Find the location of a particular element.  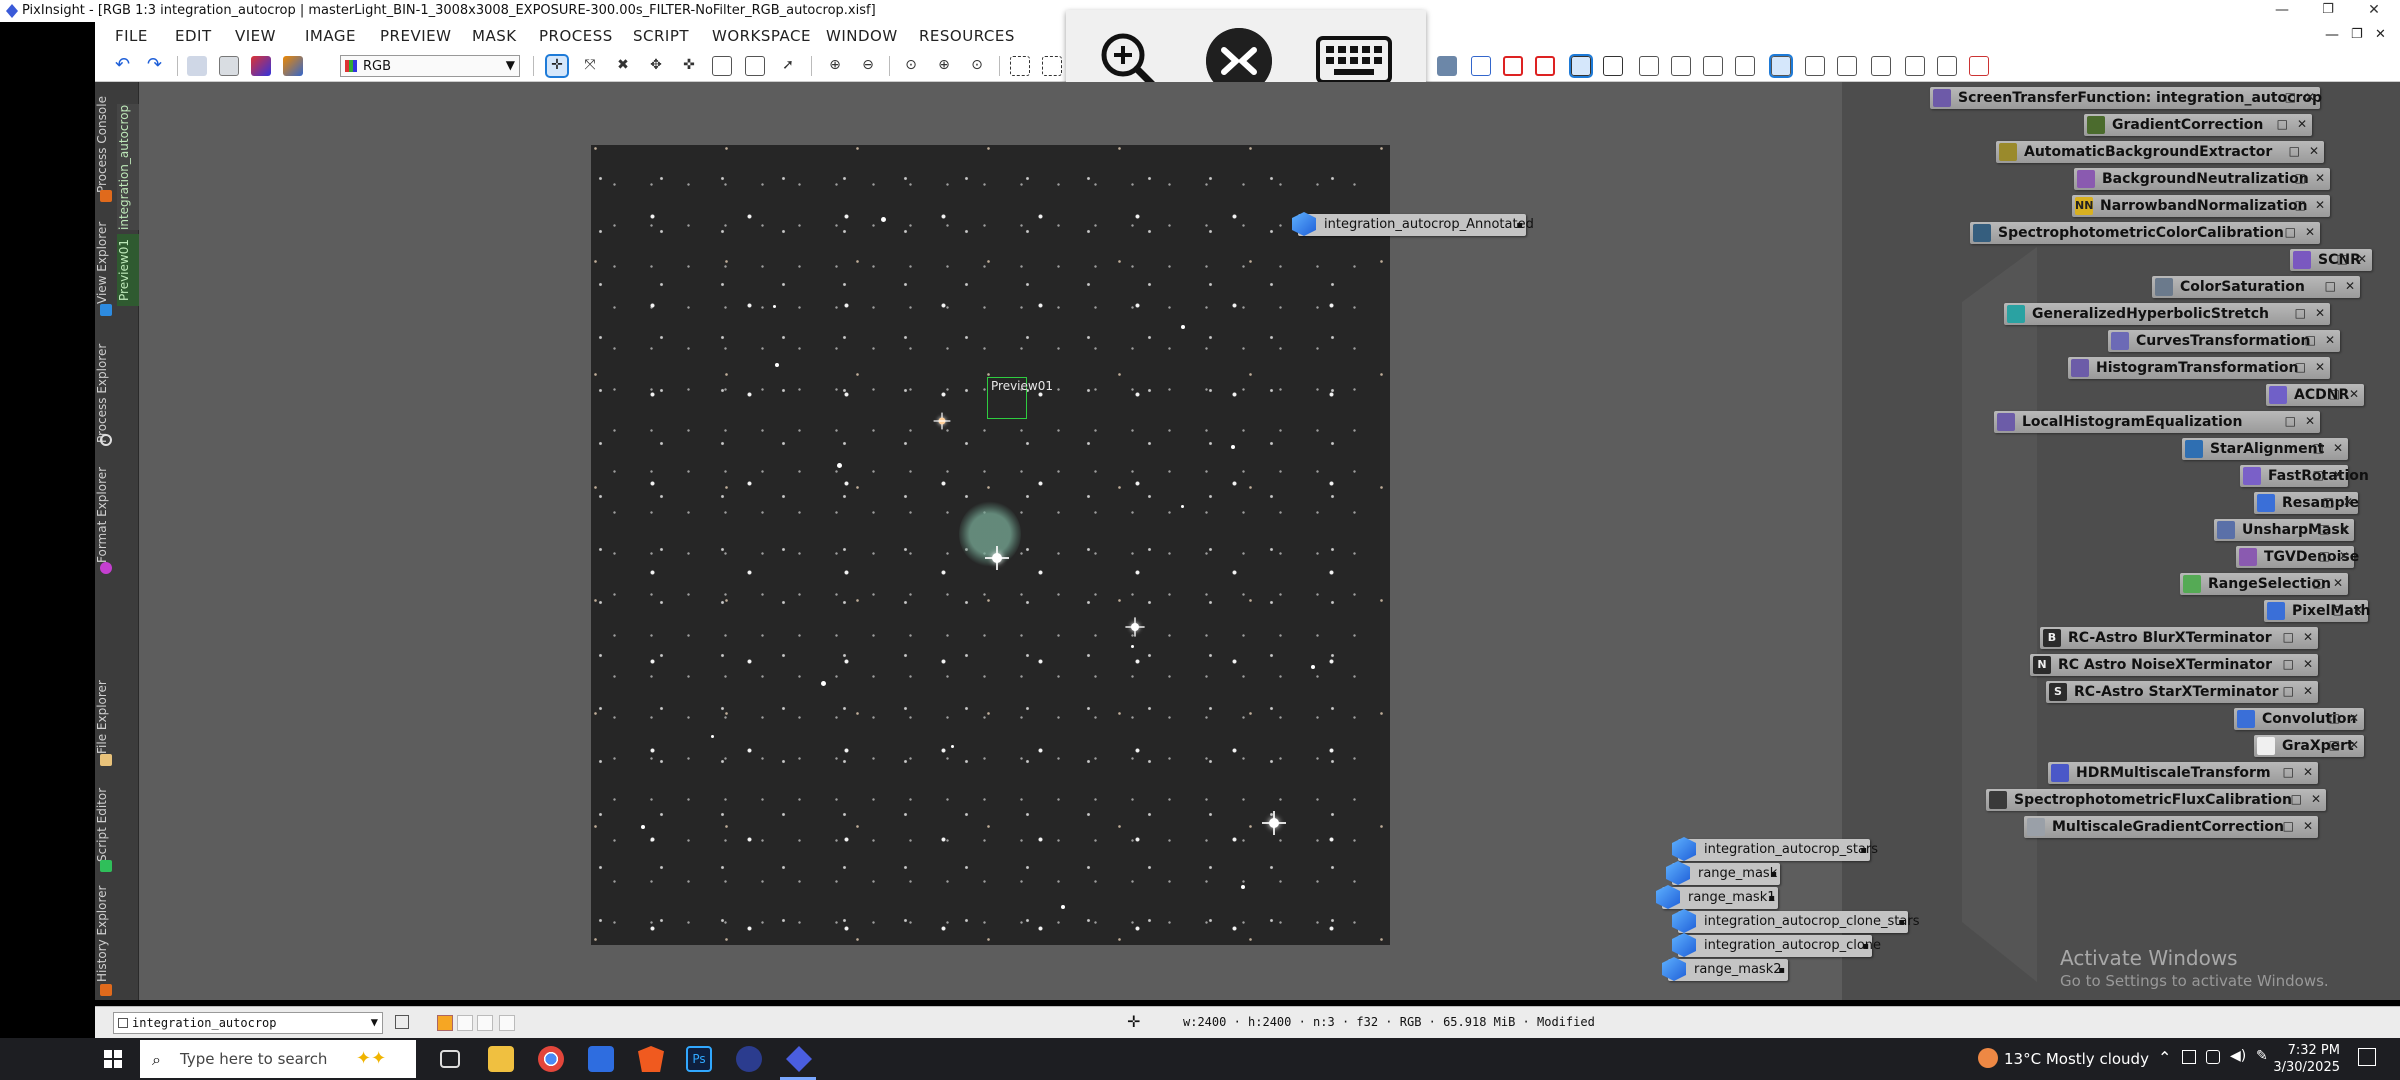

notification-icon is located at coordinates (2367, 1057).